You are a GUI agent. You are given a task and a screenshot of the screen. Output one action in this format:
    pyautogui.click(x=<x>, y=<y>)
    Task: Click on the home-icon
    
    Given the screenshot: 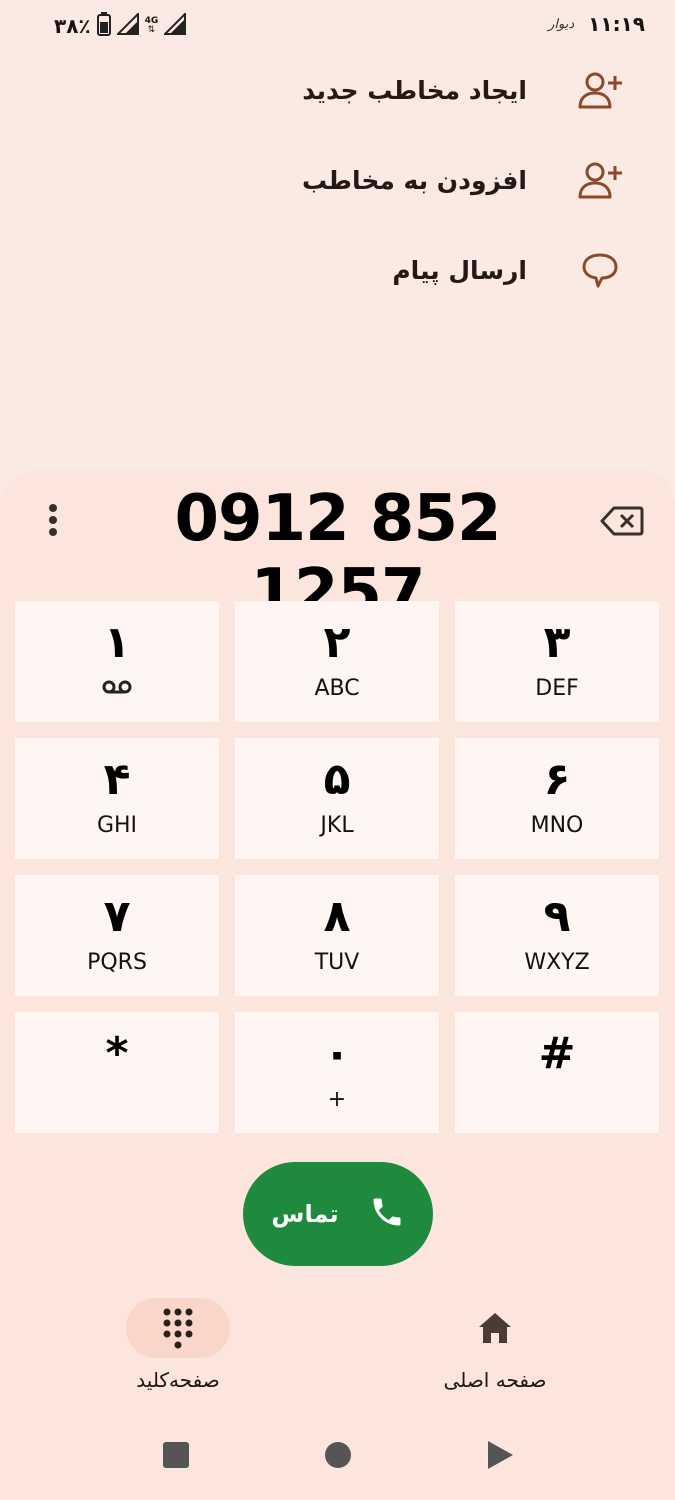 What is the action you would take?
    pyautogui.click(x=495, y=1328)
    